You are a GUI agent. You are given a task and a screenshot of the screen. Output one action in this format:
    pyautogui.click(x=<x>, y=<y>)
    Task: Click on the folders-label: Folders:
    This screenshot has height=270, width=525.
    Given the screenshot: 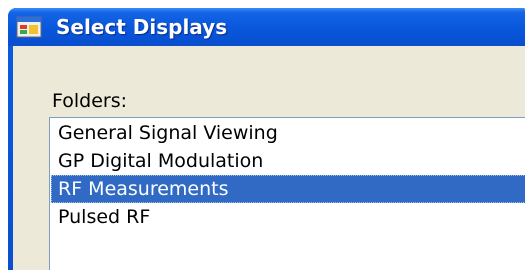 What is the action you would take?
    pyautogui.click(x=90, y=101)
    